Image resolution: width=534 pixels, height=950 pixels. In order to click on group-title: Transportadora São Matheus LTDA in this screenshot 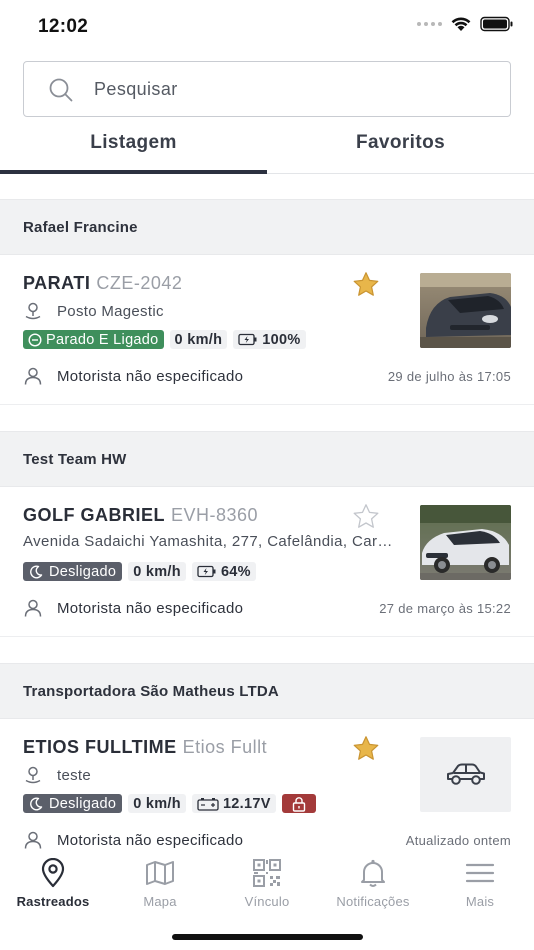, I will do `click(151, 691)`.